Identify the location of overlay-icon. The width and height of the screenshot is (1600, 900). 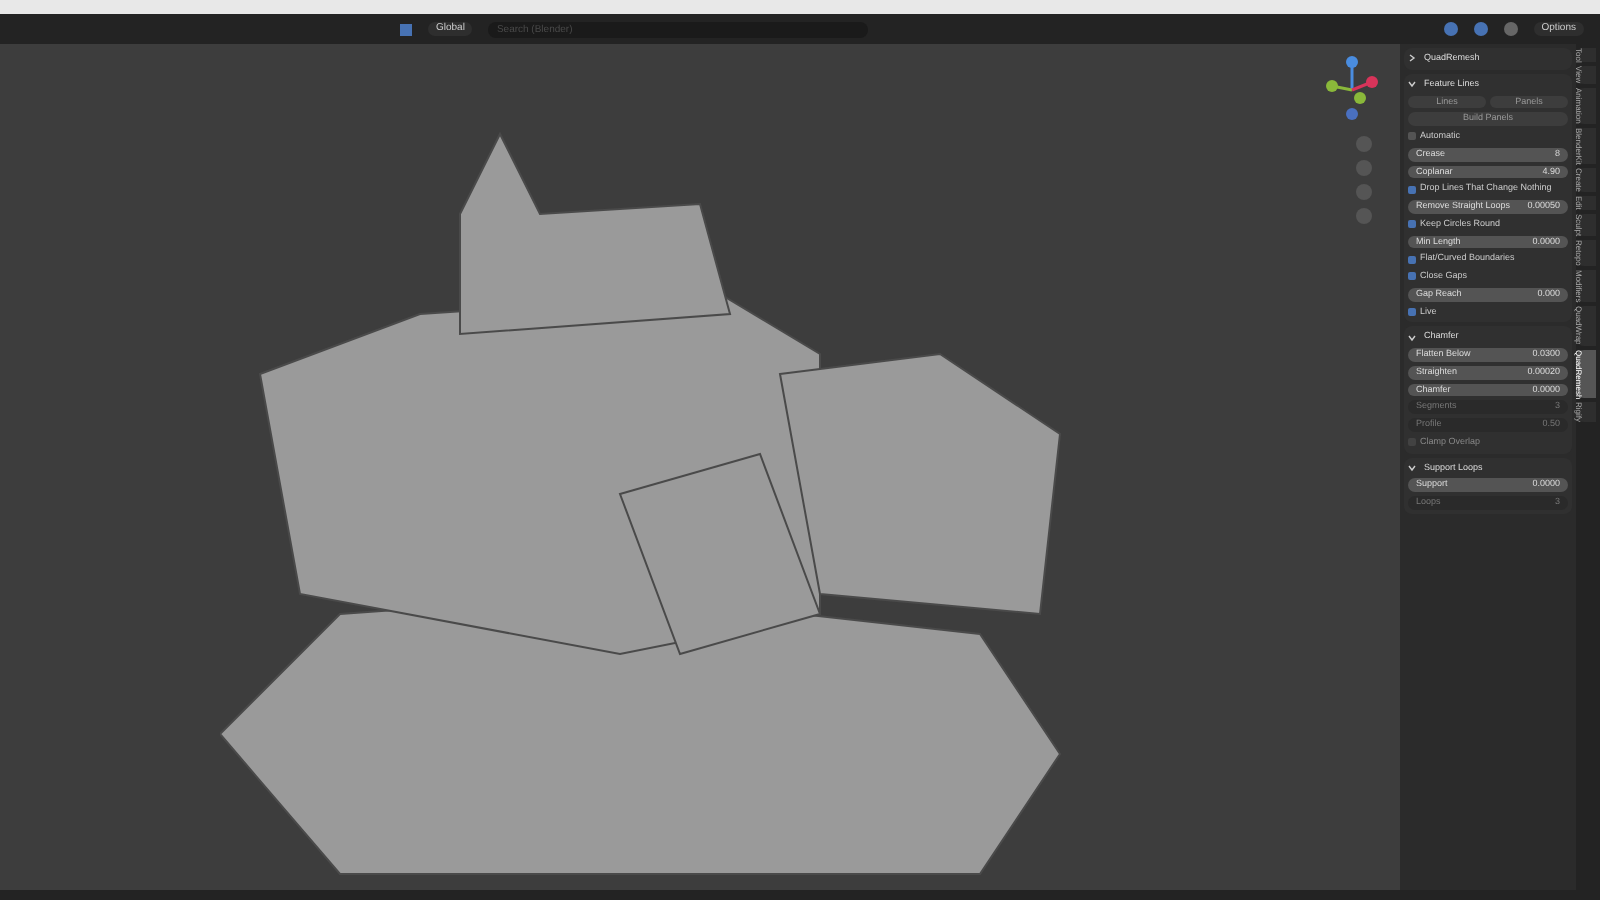
(1450, 29).